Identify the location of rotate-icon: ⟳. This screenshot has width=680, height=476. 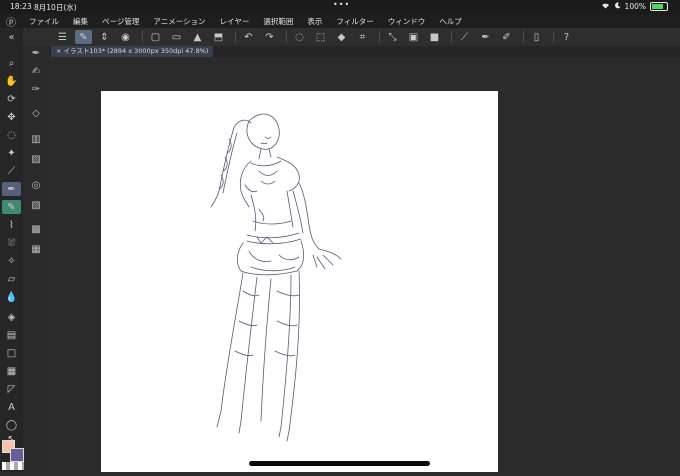
(11, 99).